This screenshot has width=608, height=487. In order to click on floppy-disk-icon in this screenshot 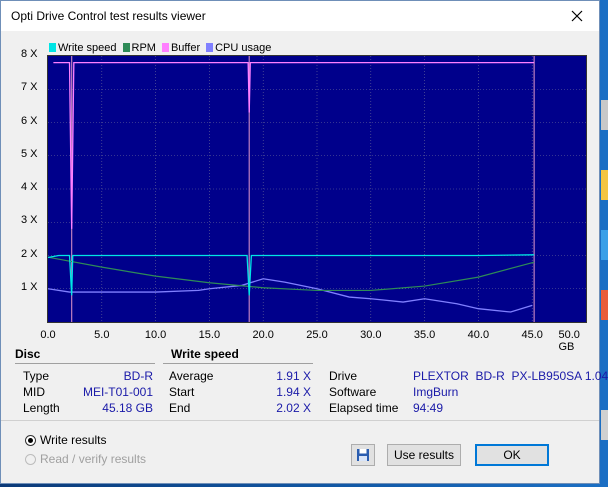, I will do `click(363, 455)`.